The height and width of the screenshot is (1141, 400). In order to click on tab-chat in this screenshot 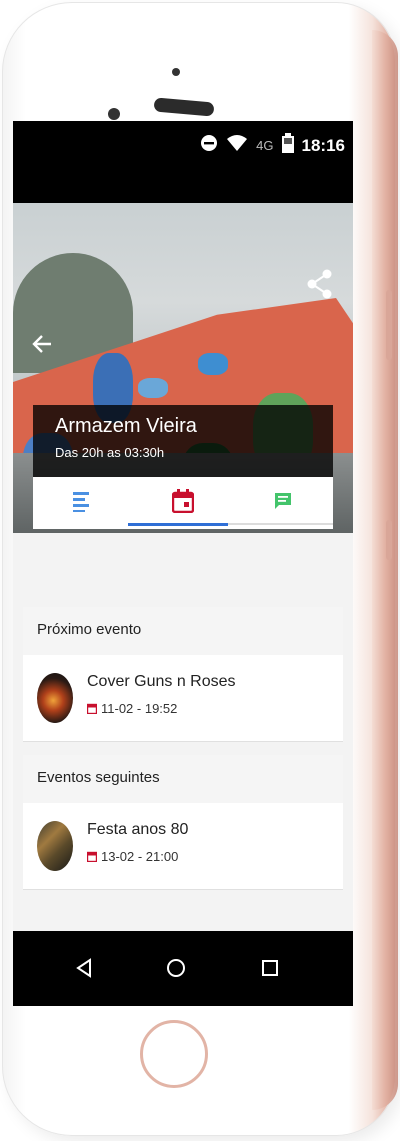, I will do `click(283, 501)`.